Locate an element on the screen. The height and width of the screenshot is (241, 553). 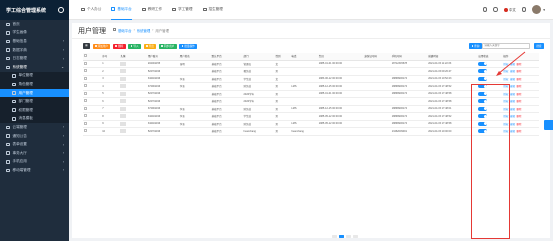
sidebar-item: 用户管理 is located at coordinates (34, 93).